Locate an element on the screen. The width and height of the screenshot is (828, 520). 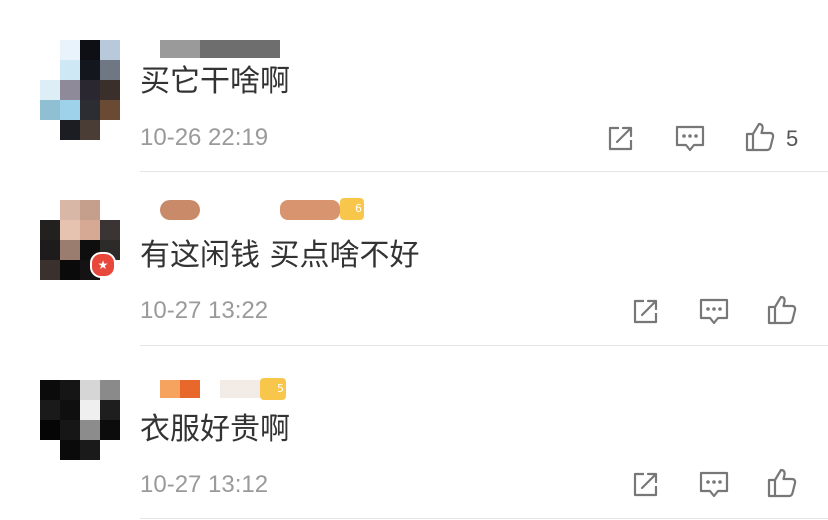
comment-timestamp: 10-26 22:19 is located at coordinates (204, 137).